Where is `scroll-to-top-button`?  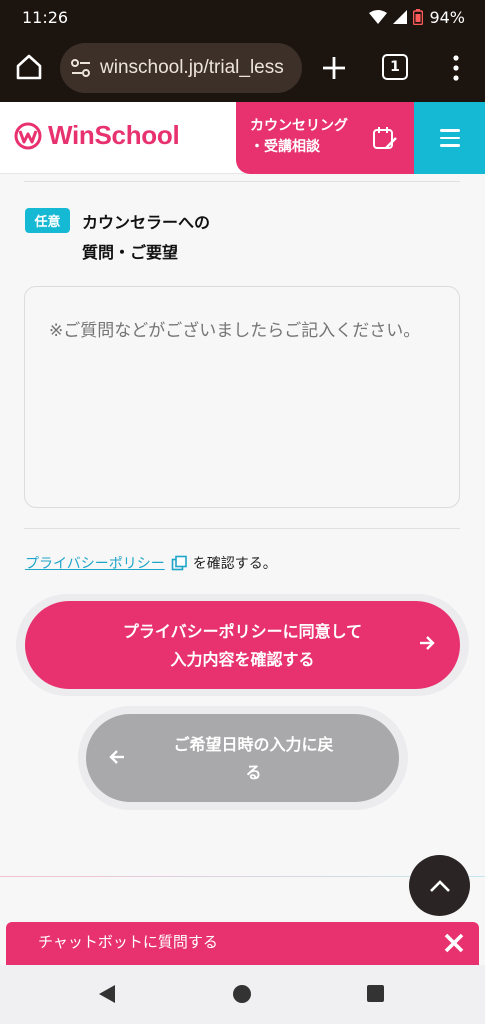
scroll-to-top-button is located at coordinates (439, 885).